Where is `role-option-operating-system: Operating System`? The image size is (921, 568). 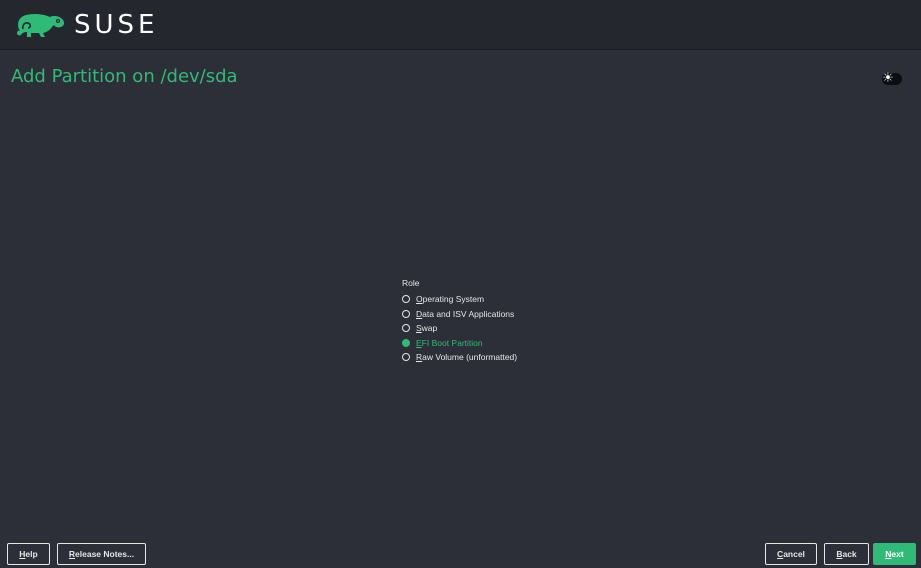 role-option-operating-system: Operating System is located at coordinates (459, 299).